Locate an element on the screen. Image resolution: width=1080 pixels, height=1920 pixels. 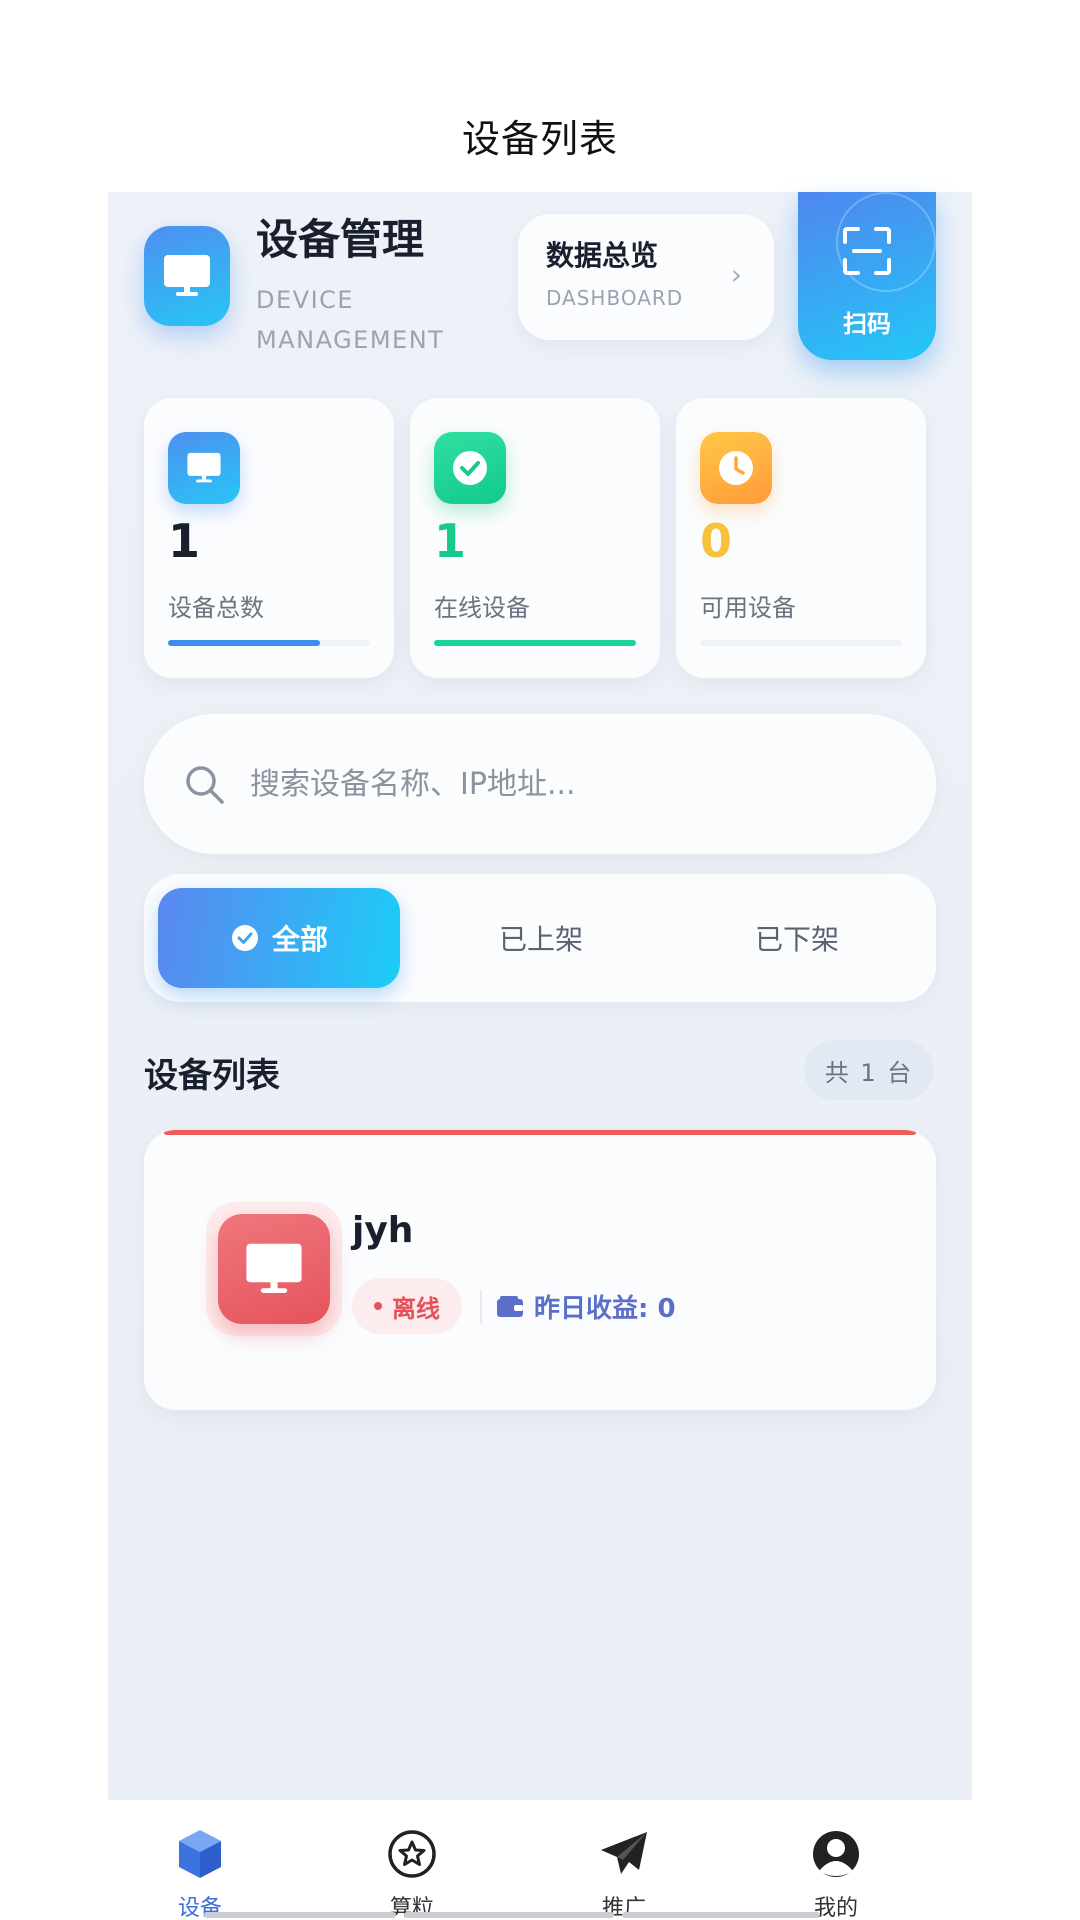
nav-item-promote: 推广 is located at coordinates (624, 1873).